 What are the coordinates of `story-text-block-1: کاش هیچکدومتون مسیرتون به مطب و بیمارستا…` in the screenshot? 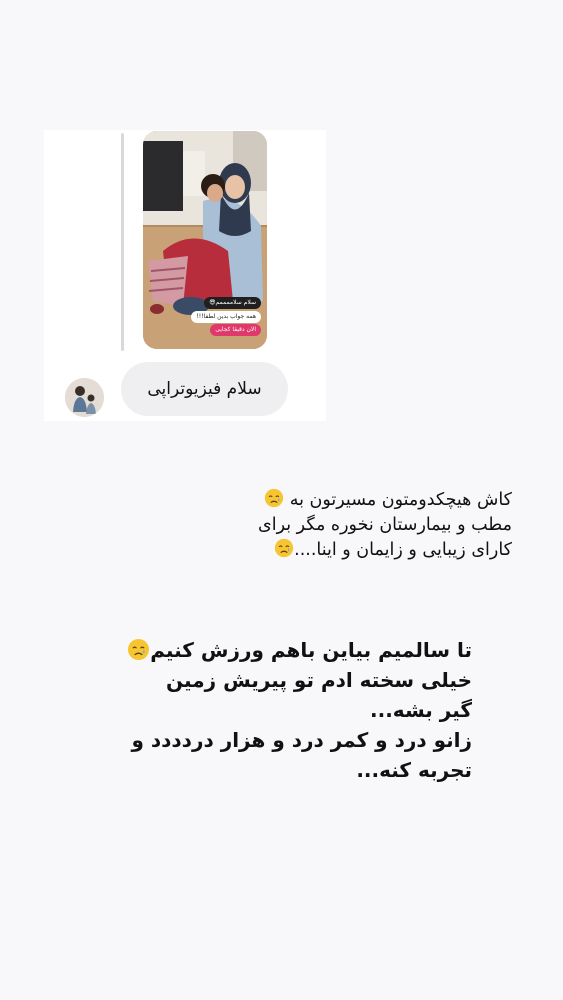 It's located at (346, 525).